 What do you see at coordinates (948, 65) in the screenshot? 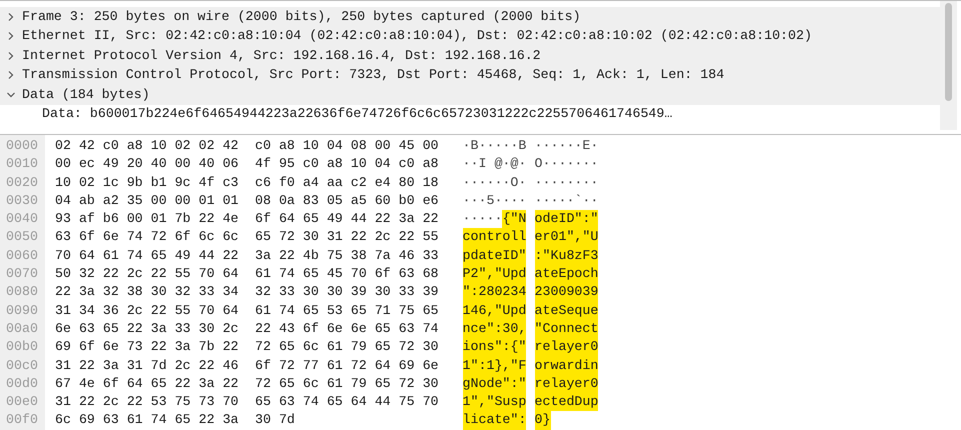
I see `scrollbar` at bounding box center [948, 65].